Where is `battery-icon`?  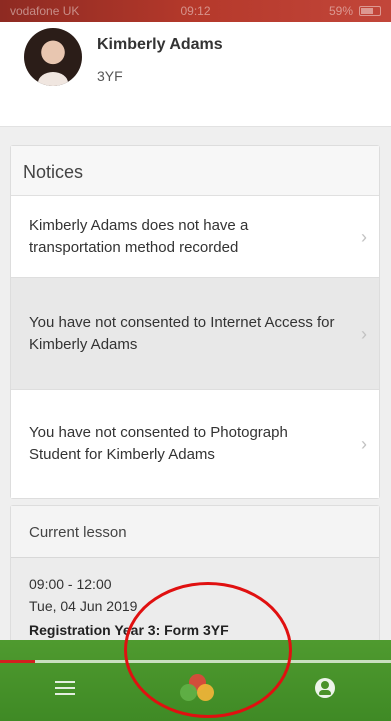
battery-icon is located at coordinates (370, 11).